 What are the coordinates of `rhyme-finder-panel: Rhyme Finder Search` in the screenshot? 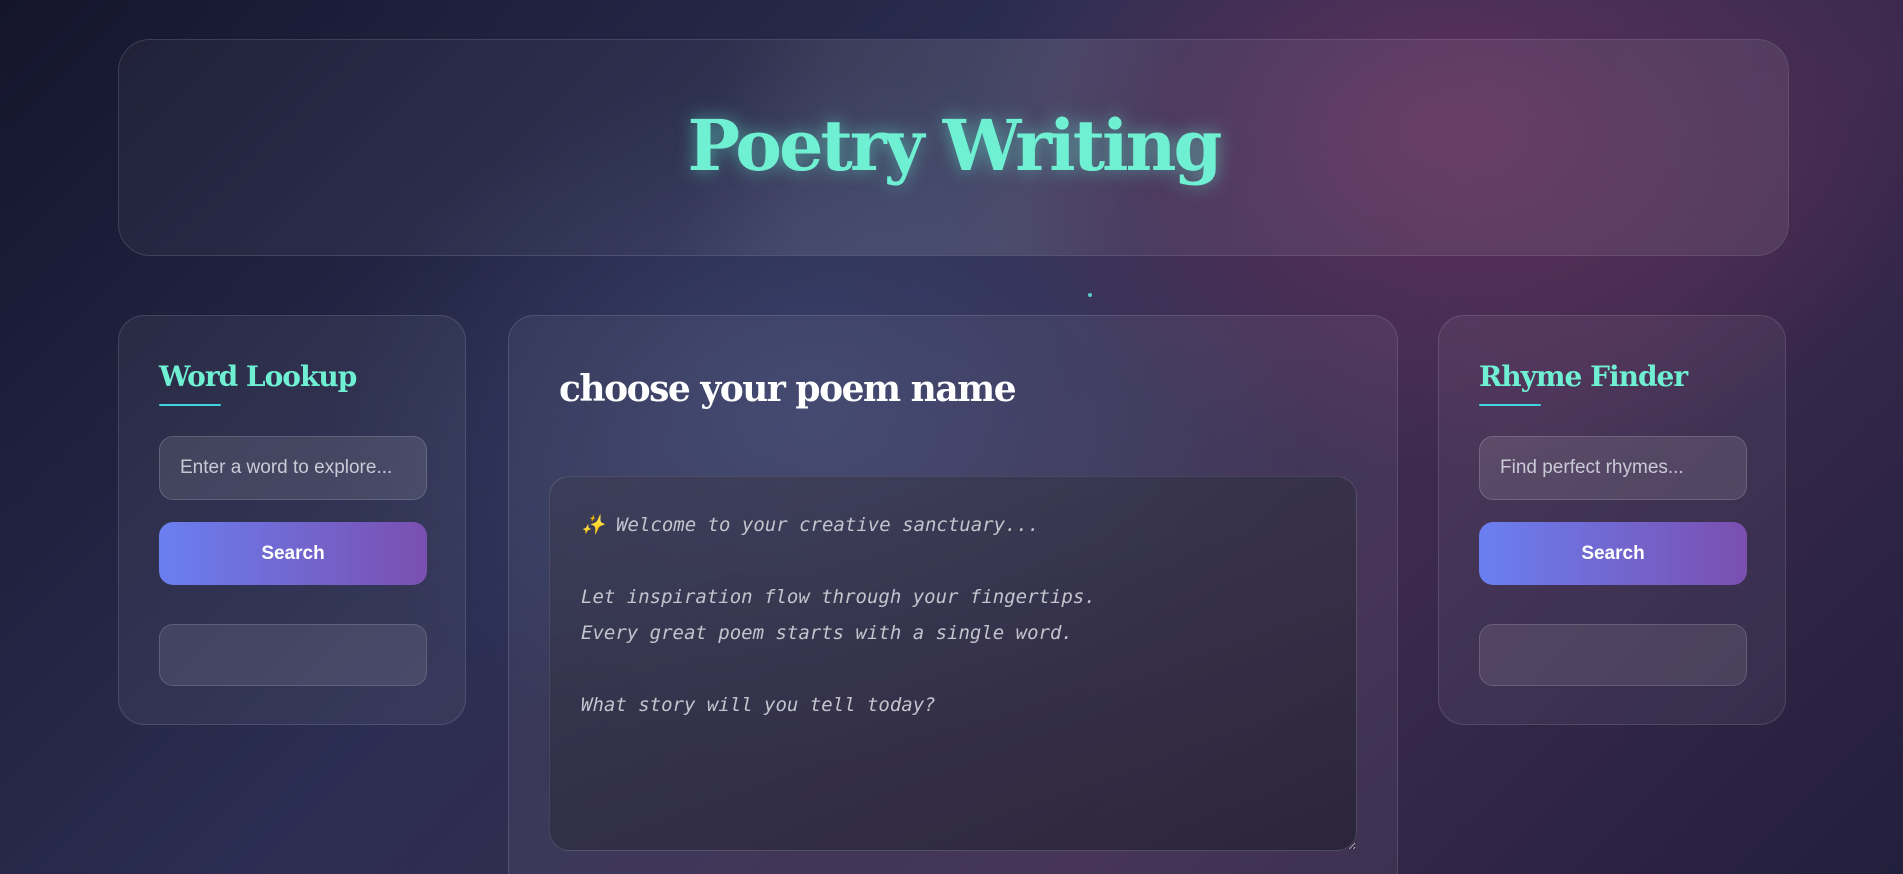 It's located at (1612, 520).